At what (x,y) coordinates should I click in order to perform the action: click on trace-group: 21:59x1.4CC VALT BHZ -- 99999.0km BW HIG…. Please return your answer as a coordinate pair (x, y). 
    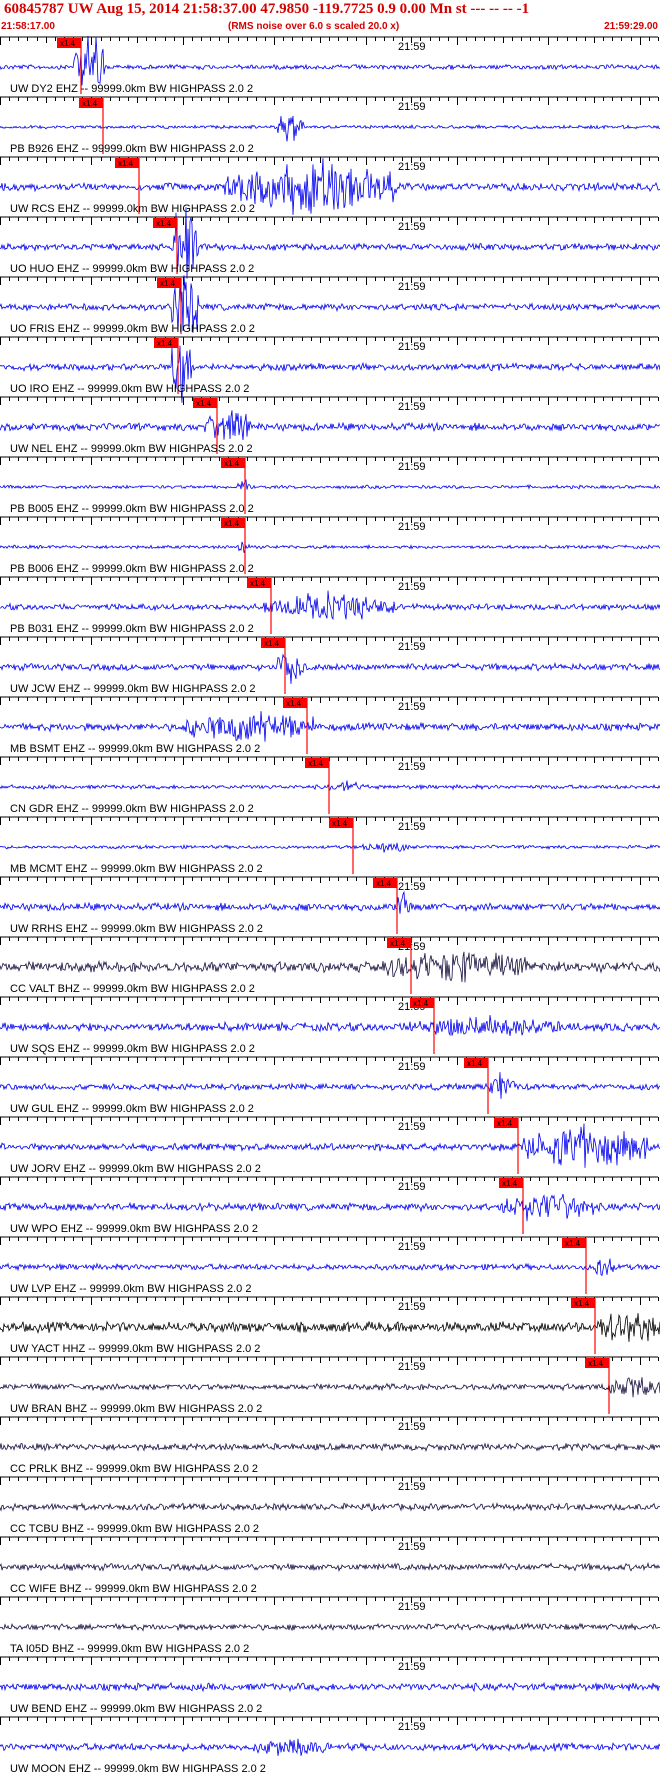
    Looking at the image, I should click on (330, 965).